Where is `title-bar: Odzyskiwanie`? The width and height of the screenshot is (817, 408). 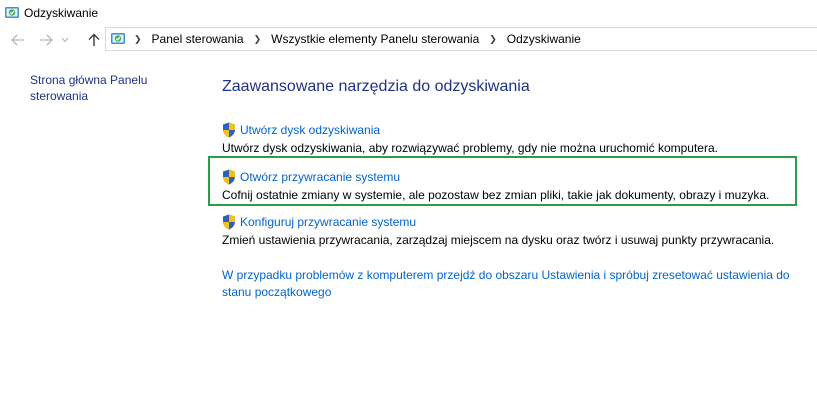
title-bar: Odzyskiwanie is located at coordinates (408, 13).